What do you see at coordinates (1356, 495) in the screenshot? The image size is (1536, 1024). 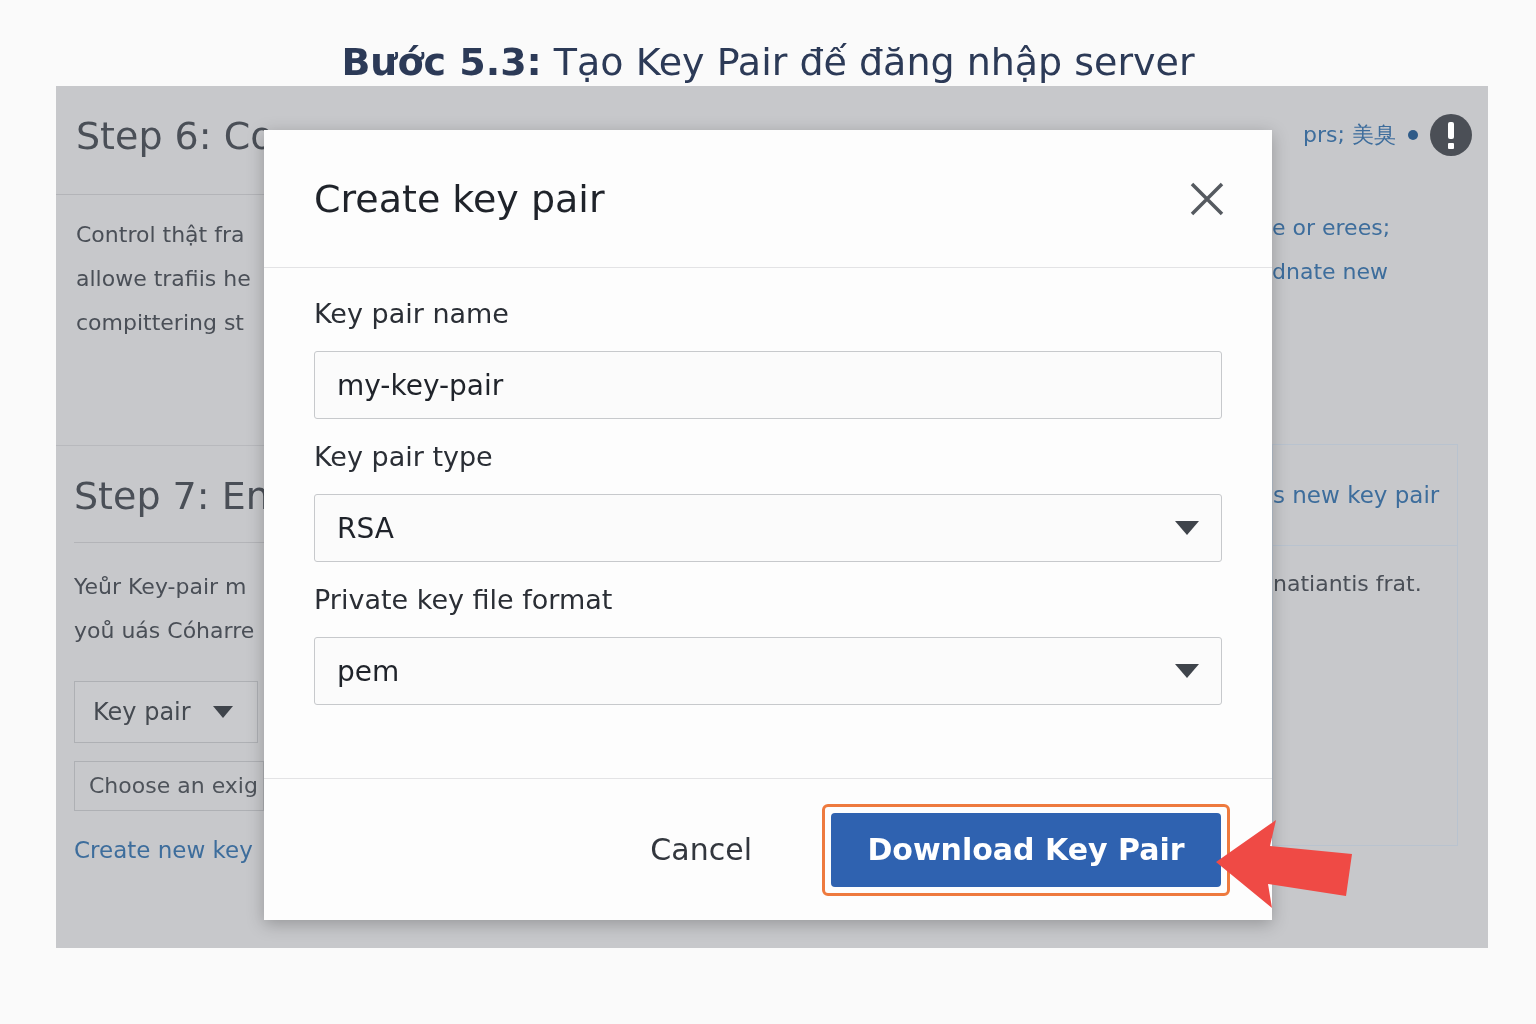 I see `new-key-pair-link: s new key pair` at bounding box center [1356, 495].